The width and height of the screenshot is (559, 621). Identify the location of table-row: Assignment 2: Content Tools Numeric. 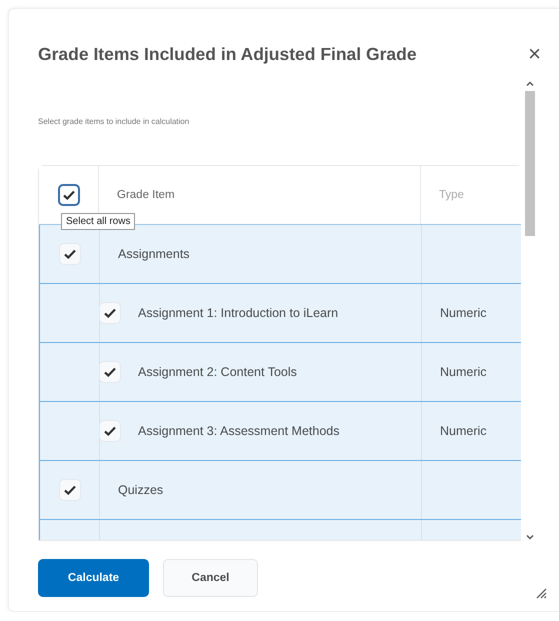
(280, 372).